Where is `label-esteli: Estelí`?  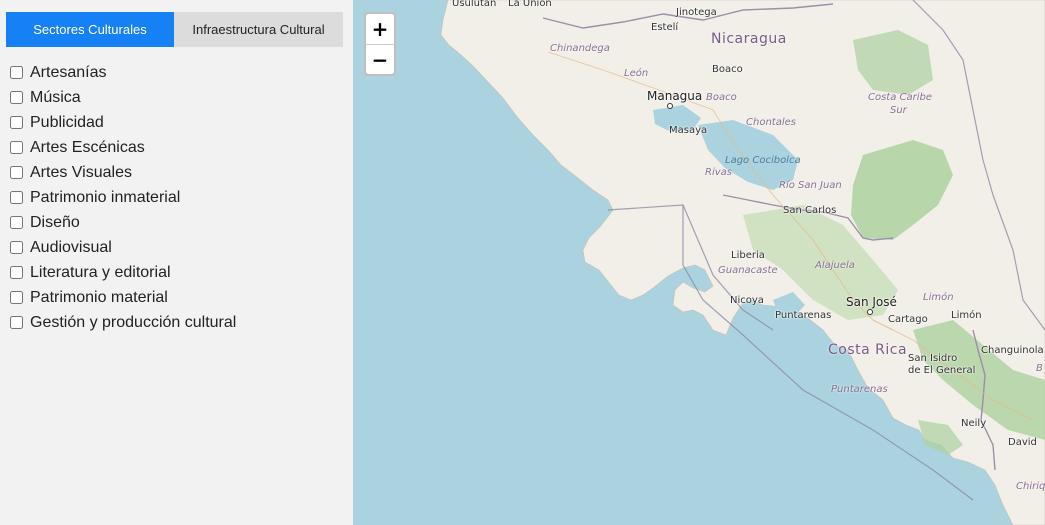 label-esteli: Estelí is located at coordinates (665, 27).